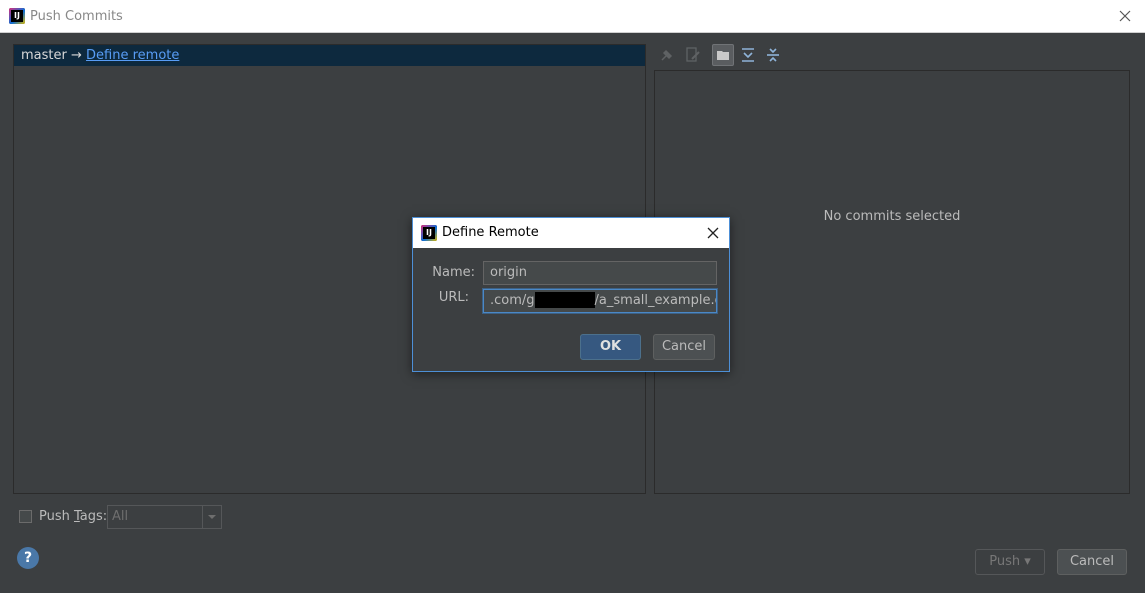 The width and height of the screenshot is (1145, 593). Describe the element at coordinates (667, 55) in the screenshot. I see `pin-icon` at that location.